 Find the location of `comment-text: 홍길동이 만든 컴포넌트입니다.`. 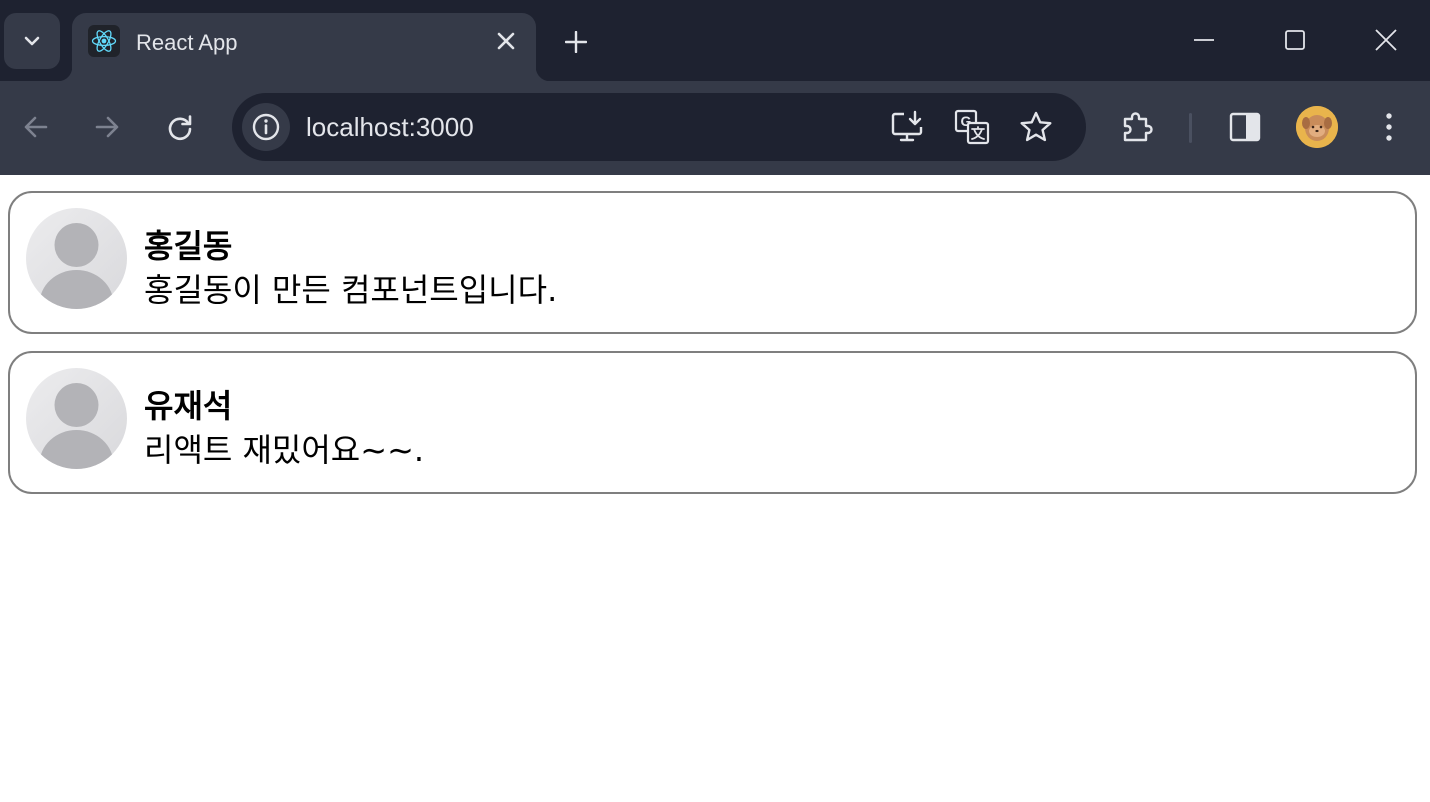

comment-text: 홍길동이 만든 컴포넌트입니다. is located at coordinates (351, 290).